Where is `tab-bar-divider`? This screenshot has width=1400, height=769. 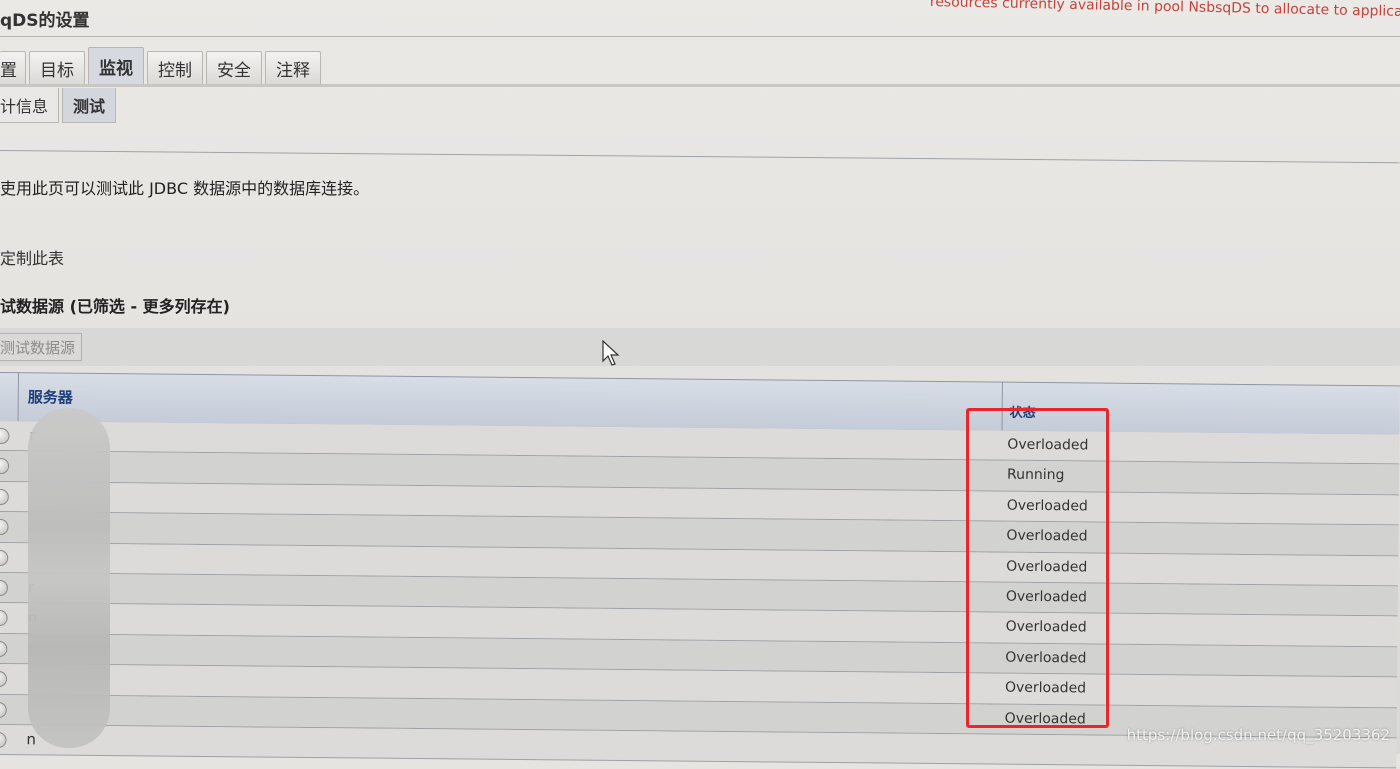
tab-bar-divider is located at coordinates (700, 85).